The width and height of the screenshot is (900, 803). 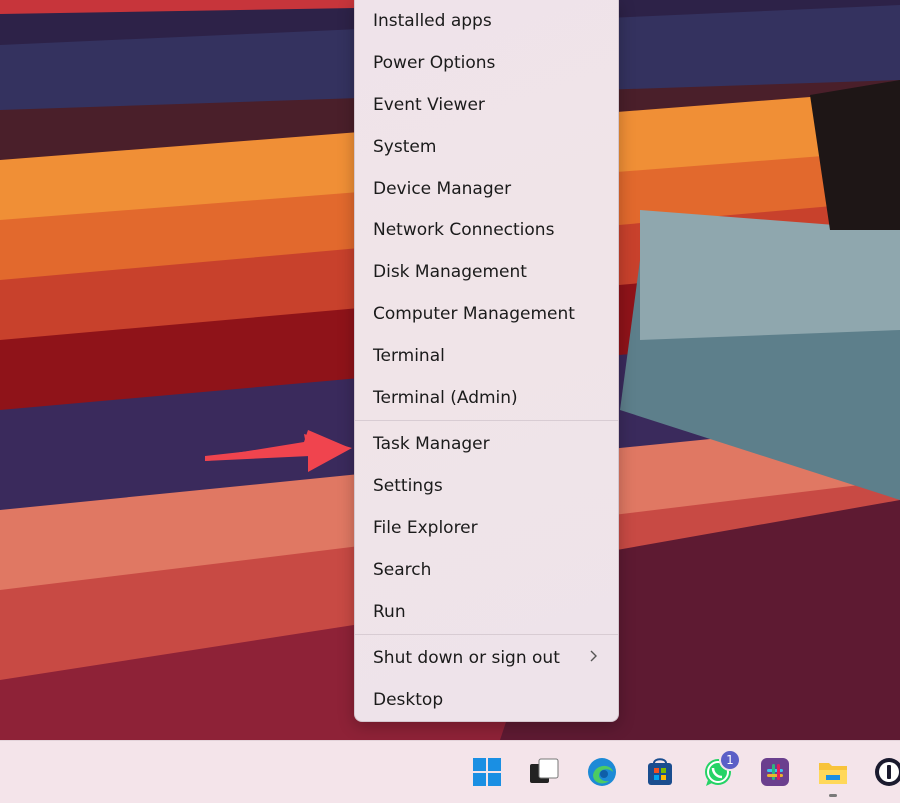 I want to click on menu-item-system: System, so click(x=486, y=147).